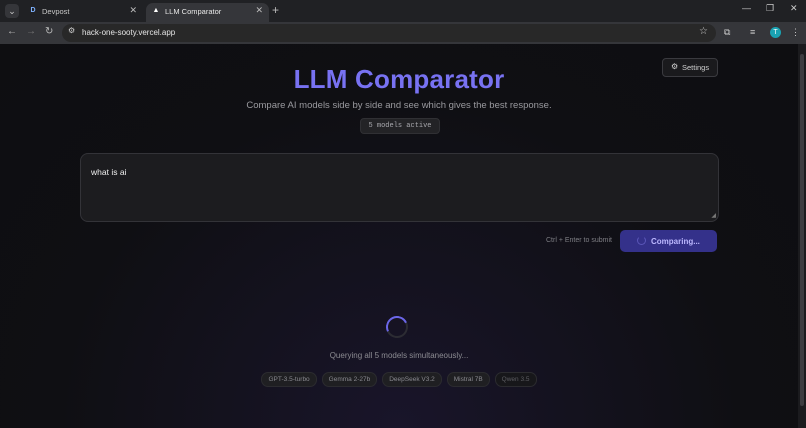 Image resolution: width=806 pixels, height=428 pixels. What do you see at coordinates (794, 8) in the screenshot?
I see `close-window-icon: ✕` at bounding box center [794, 8].